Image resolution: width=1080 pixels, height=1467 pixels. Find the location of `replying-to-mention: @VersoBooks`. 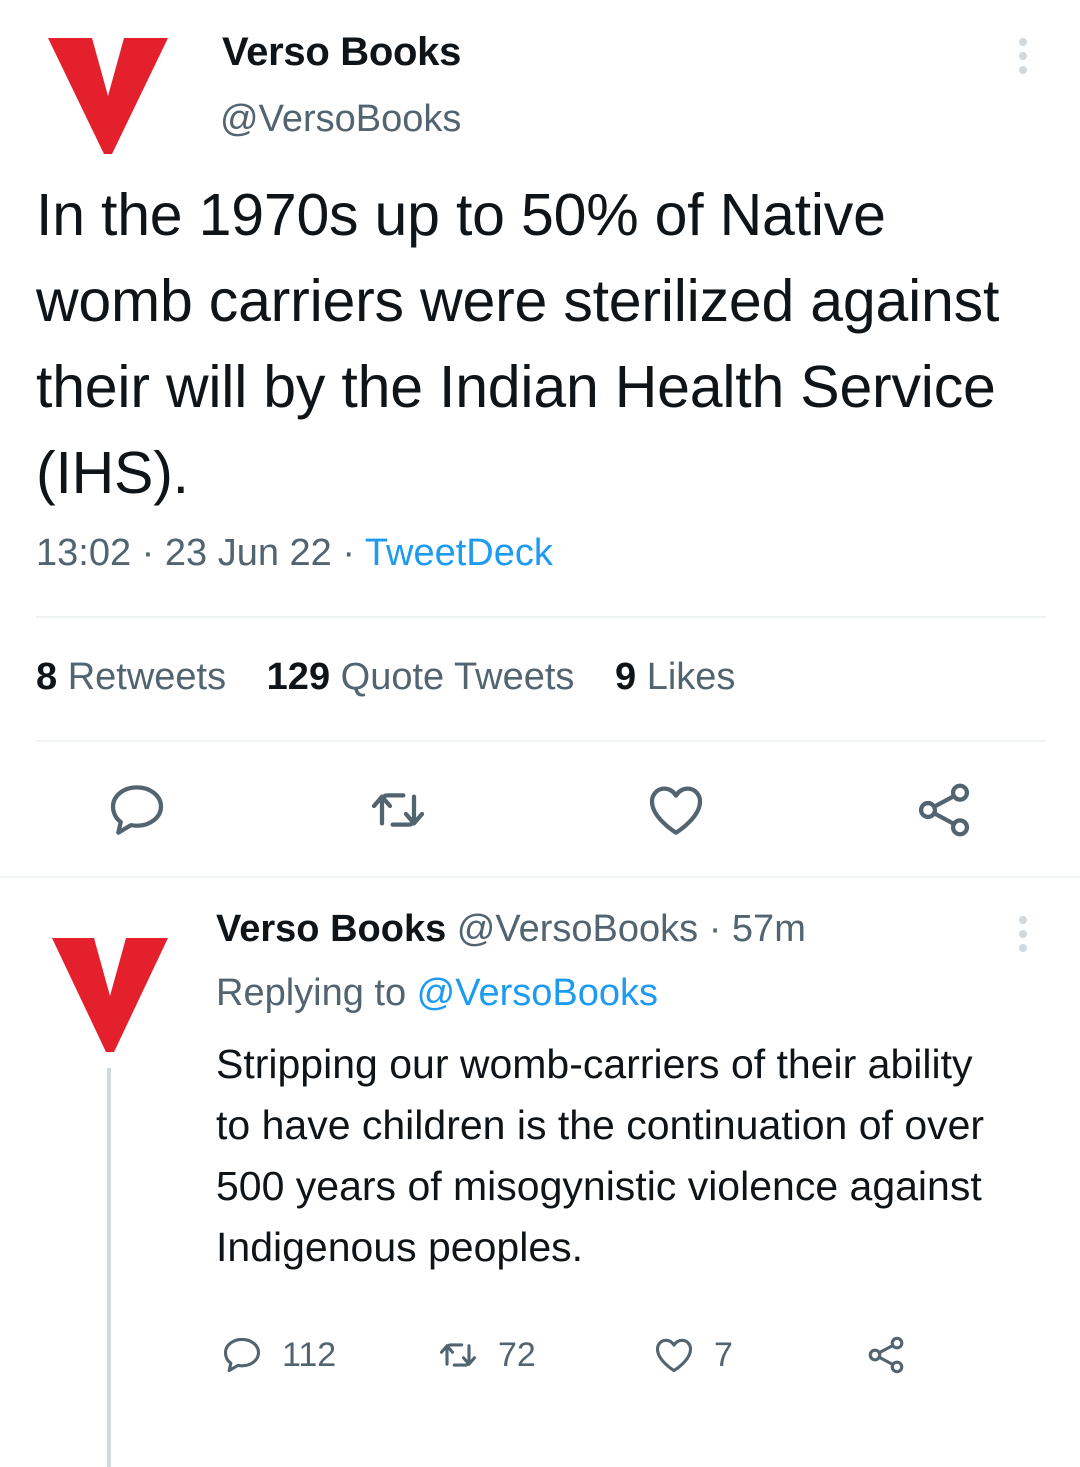

replying-to-mention: @VersoBooks is located at coordinates (537, 993).